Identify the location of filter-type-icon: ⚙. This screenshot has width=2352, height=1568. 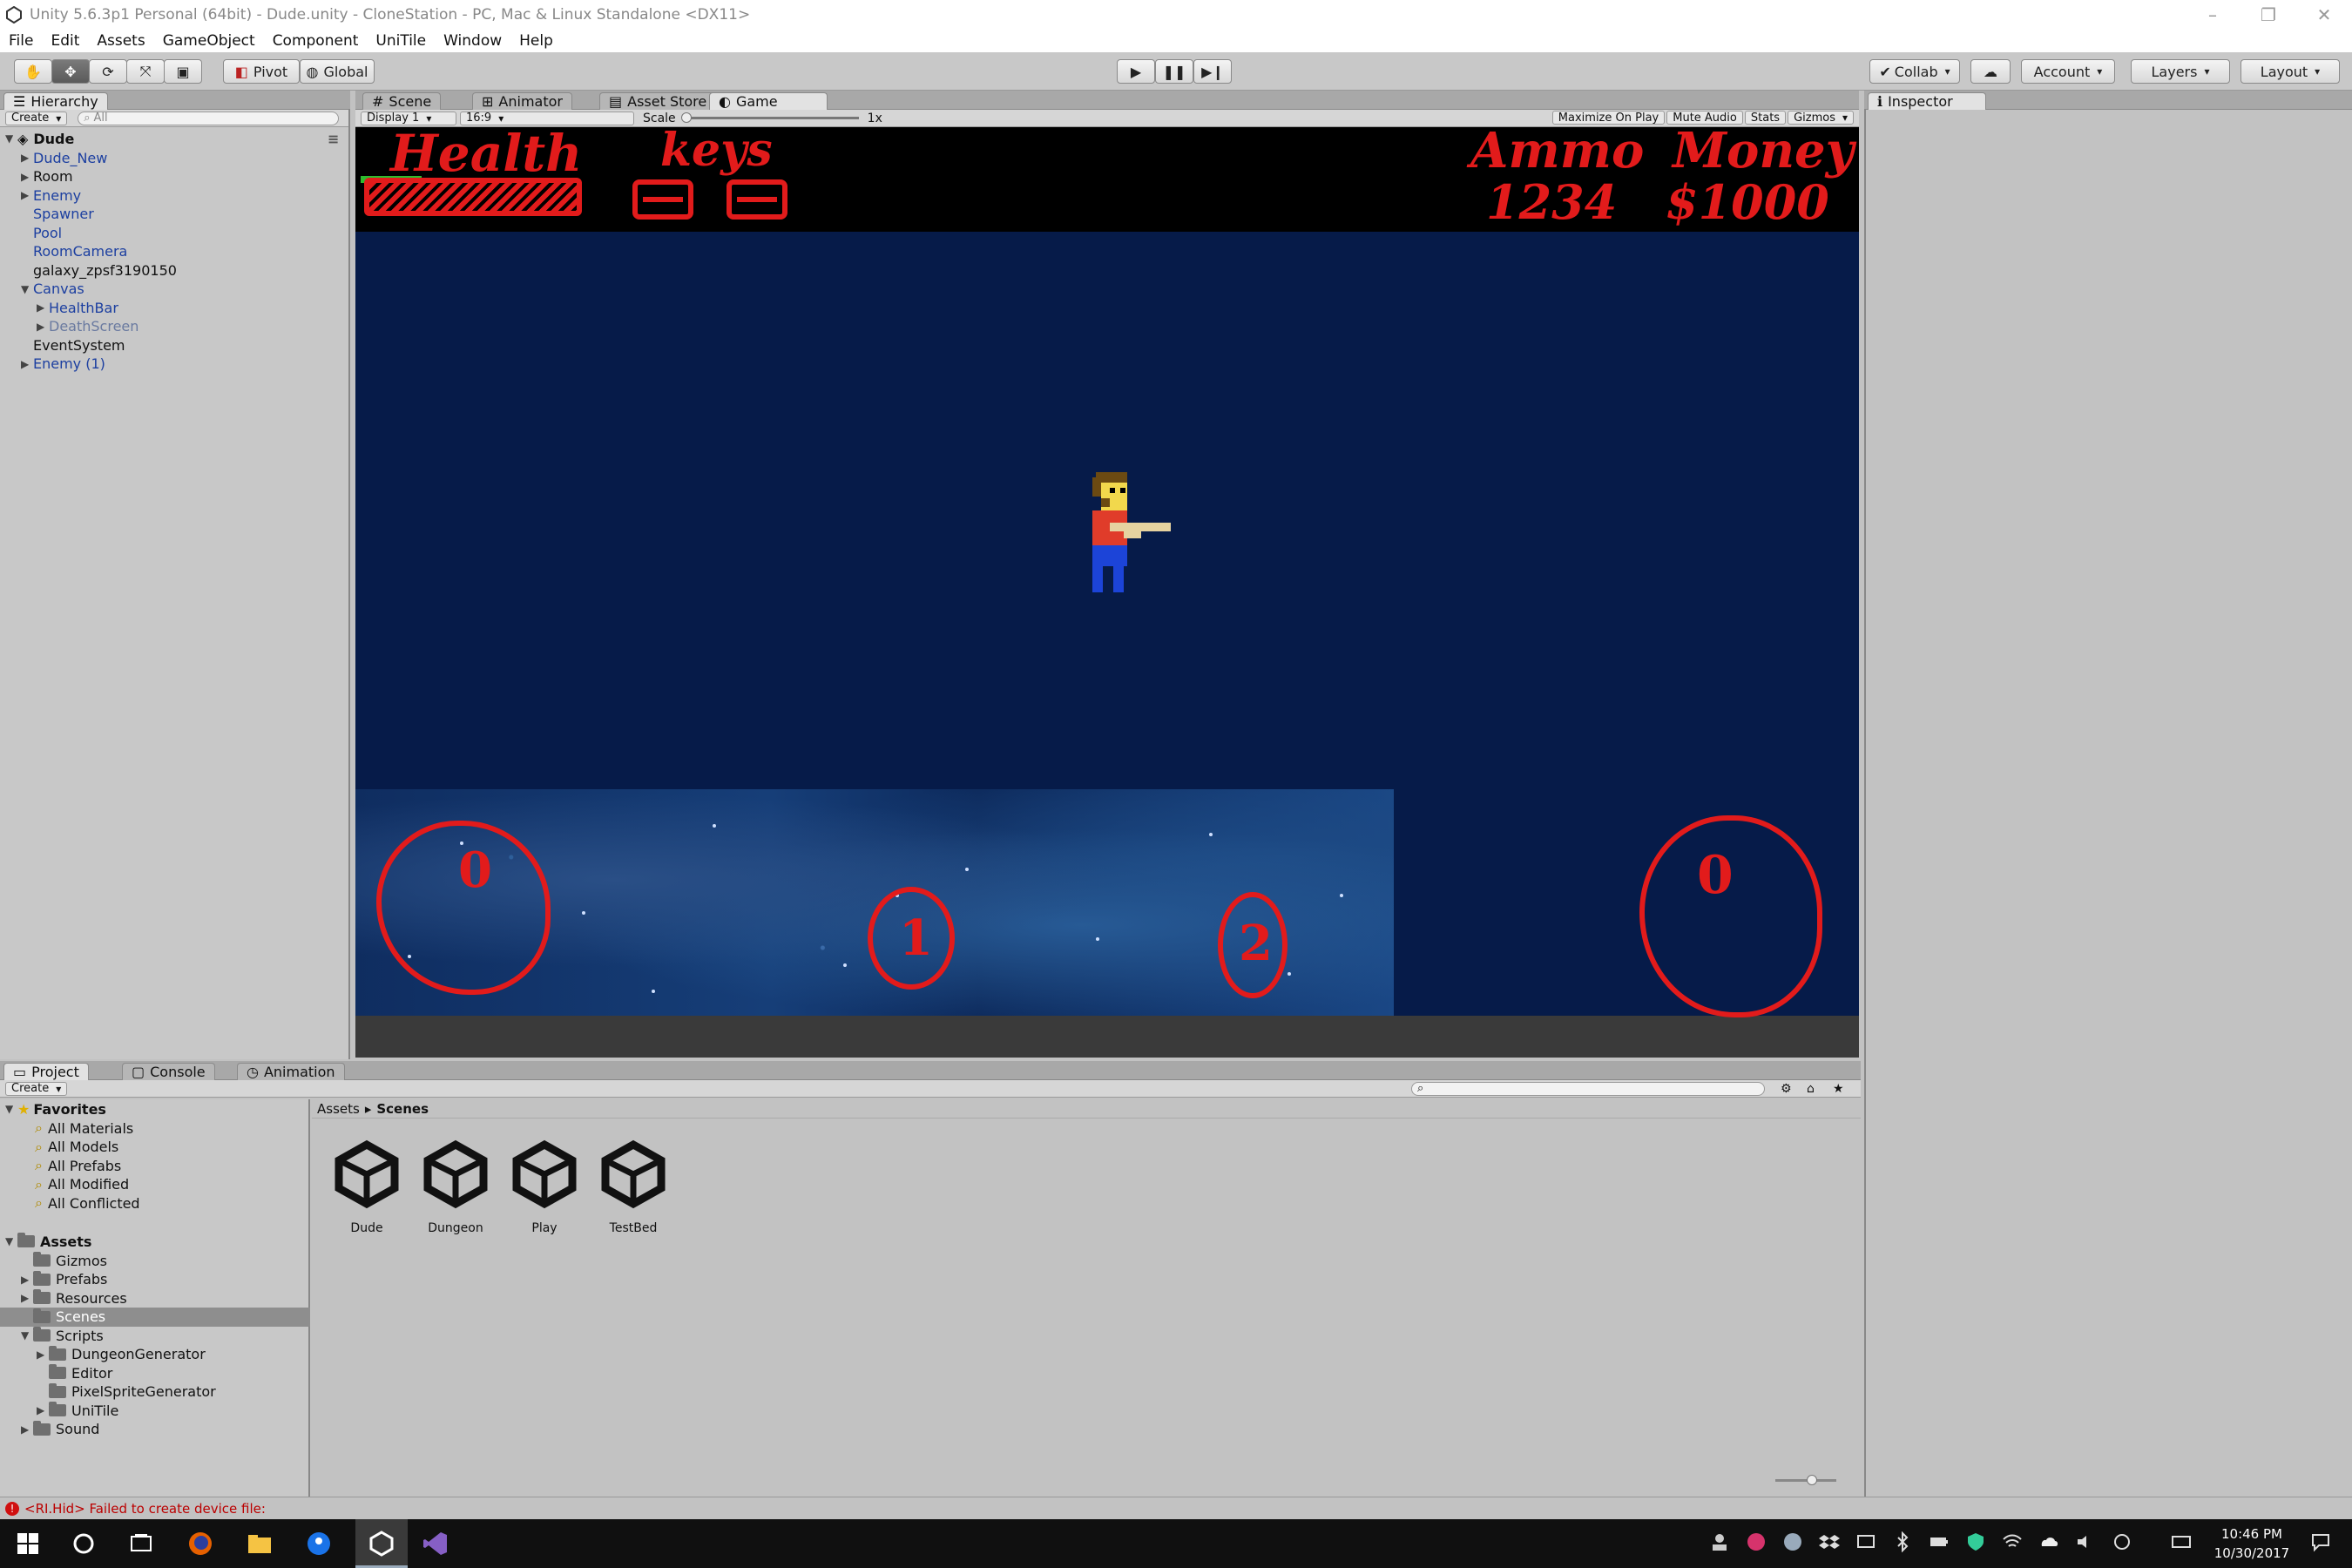
(1787, 1089).